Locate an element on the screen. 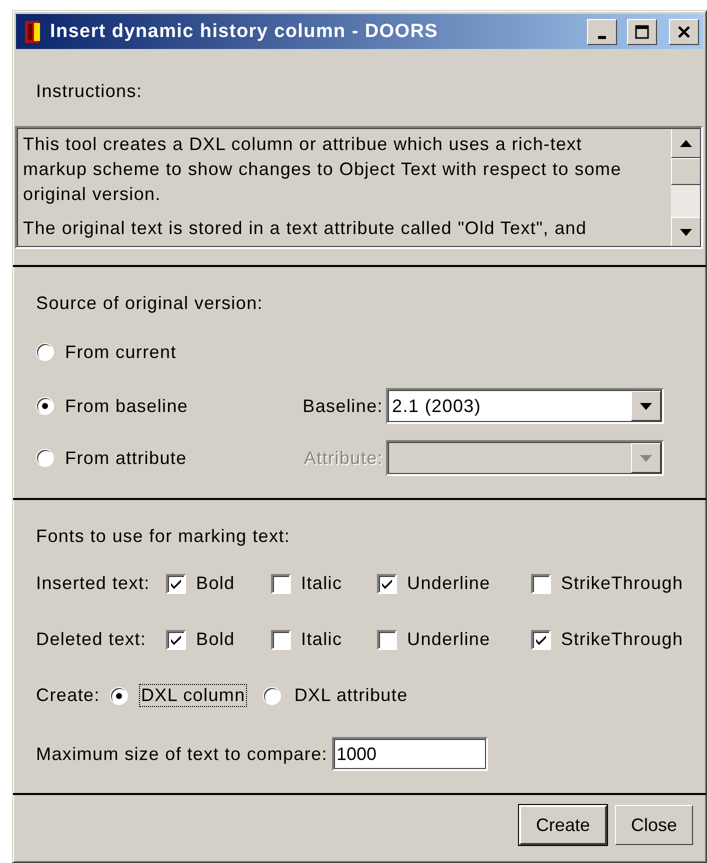 This screenshot has height=863, width=707. maximize-icon is located at coordinates (642, 32).